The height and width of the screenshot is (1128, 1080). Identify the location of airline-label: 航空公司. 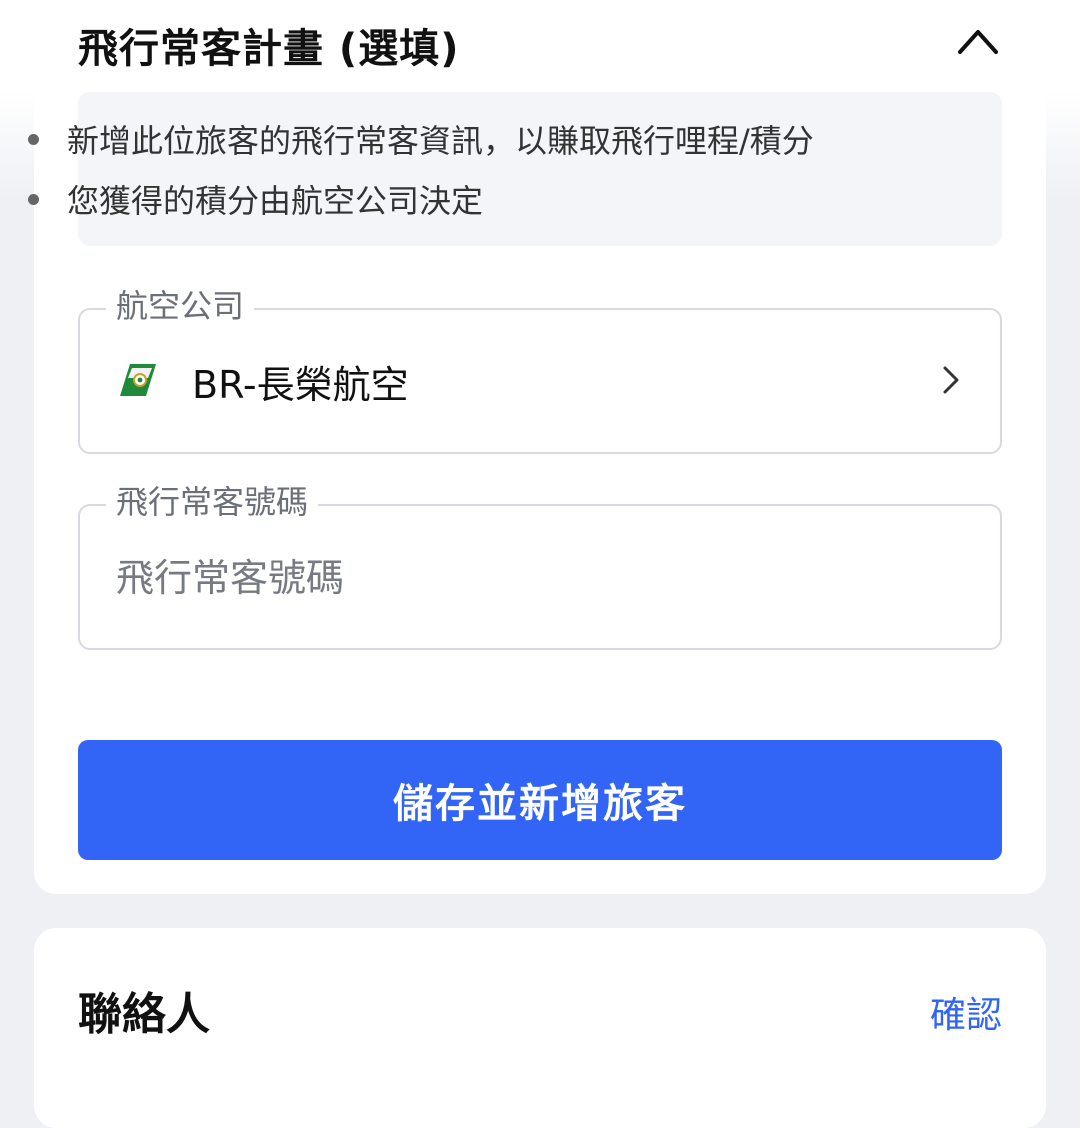
(180, 306).